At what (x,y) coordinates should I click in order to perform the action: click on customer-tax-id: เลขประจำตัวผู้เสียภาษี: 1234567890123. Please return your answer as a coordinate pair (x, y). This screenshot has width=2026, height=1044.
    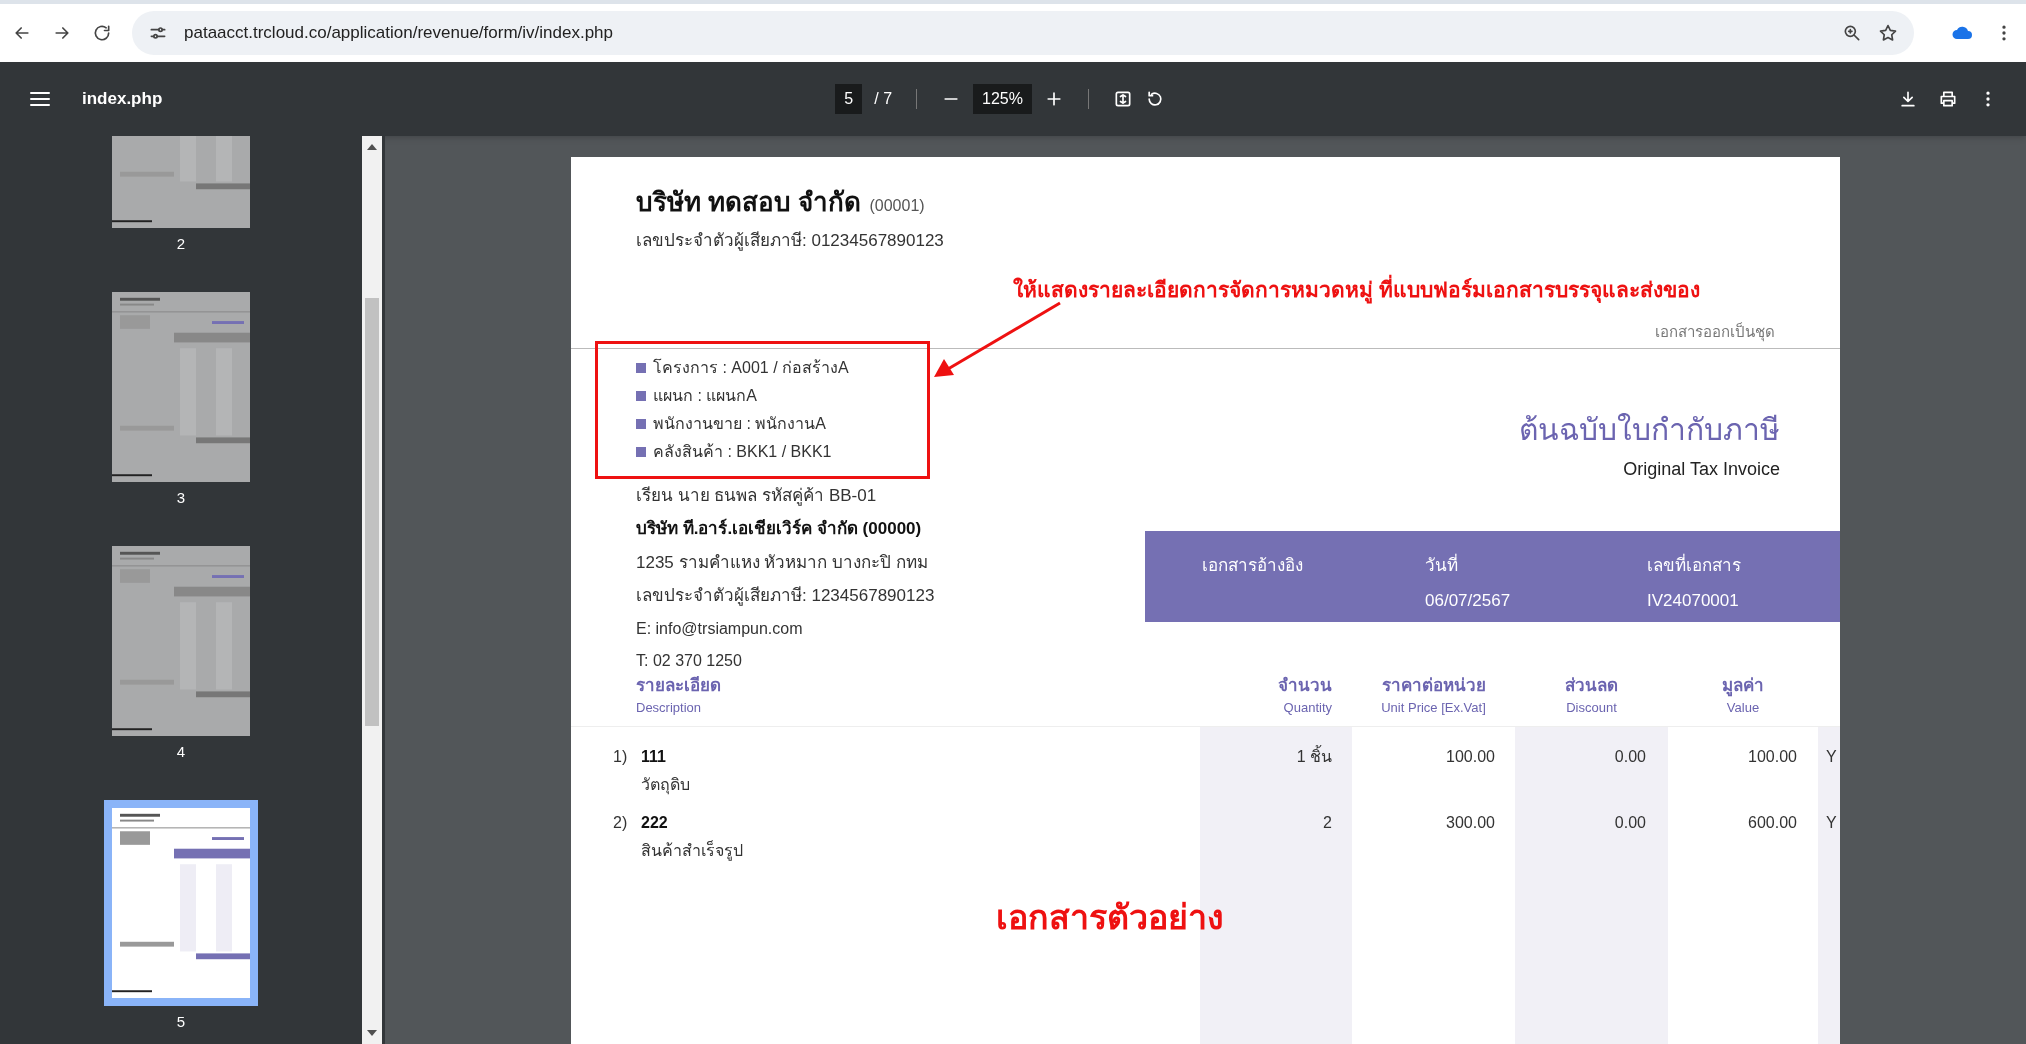
    Looking at the image, I should click on (786, 596).